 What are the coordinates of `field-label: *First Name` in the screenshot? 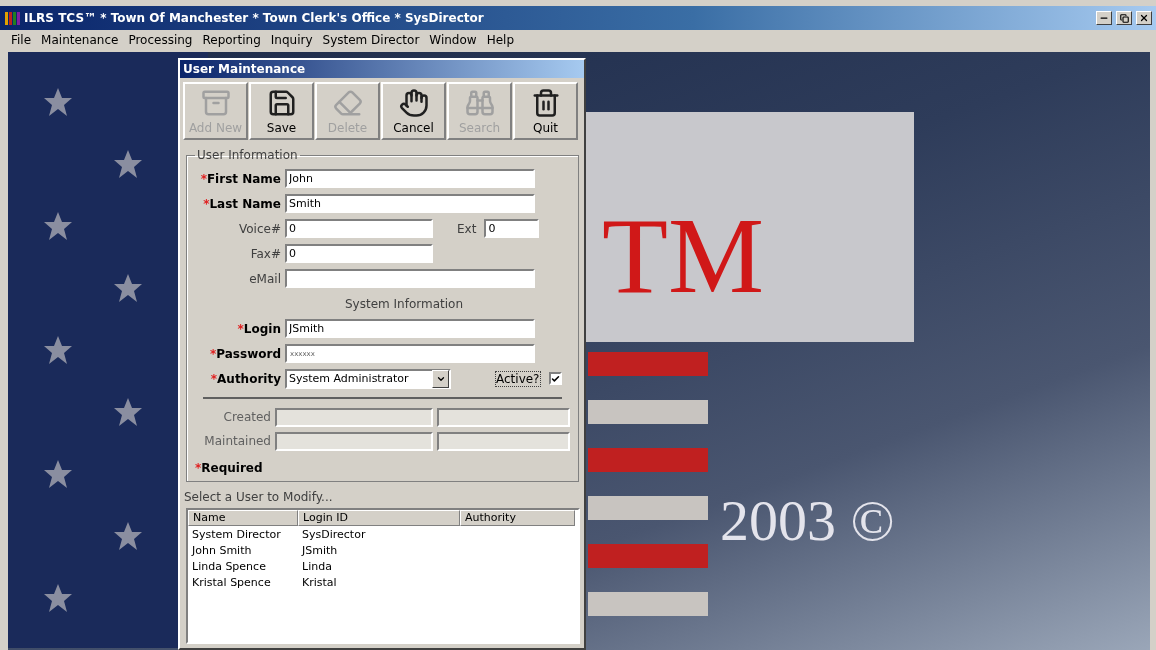 It's located at (240, 178).